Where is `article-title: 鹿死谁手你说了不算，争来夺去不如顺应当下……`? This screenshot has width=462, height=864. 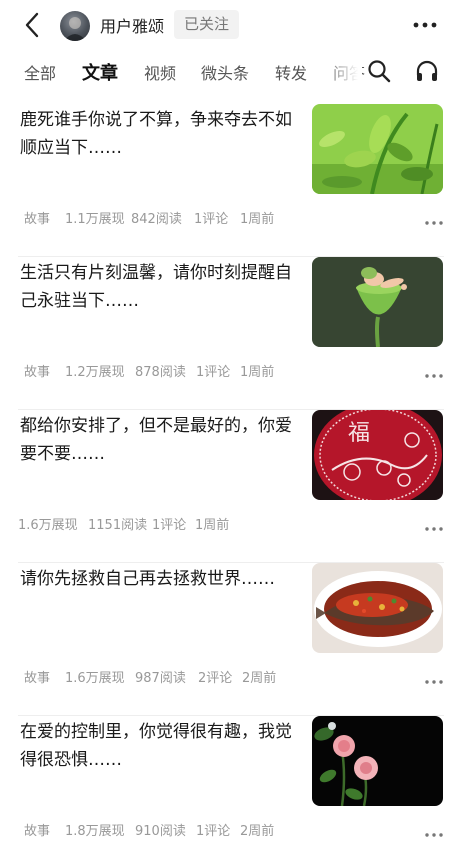
article-title: 鹿死谁手你说了不算，争来夺去不如顺应当下…… is located at coordinates (157, 134).